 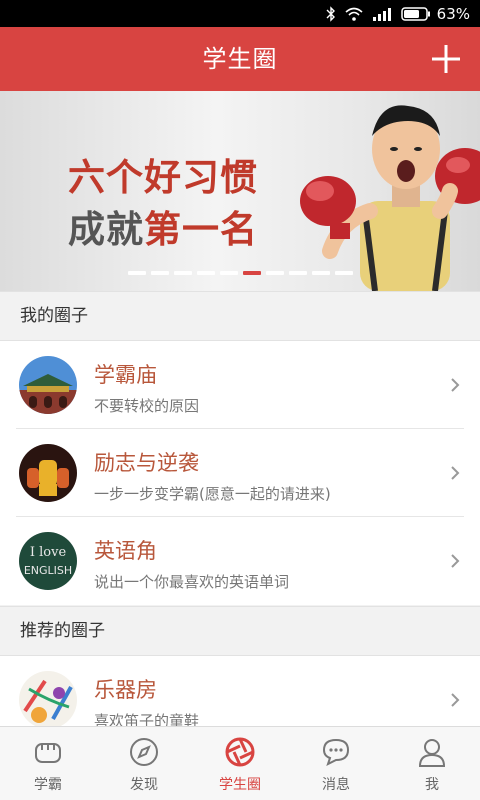 What do you see at coordinates (446, 59) in the screenshot?
I see `plus-icon` at bounding box center [446, 59].